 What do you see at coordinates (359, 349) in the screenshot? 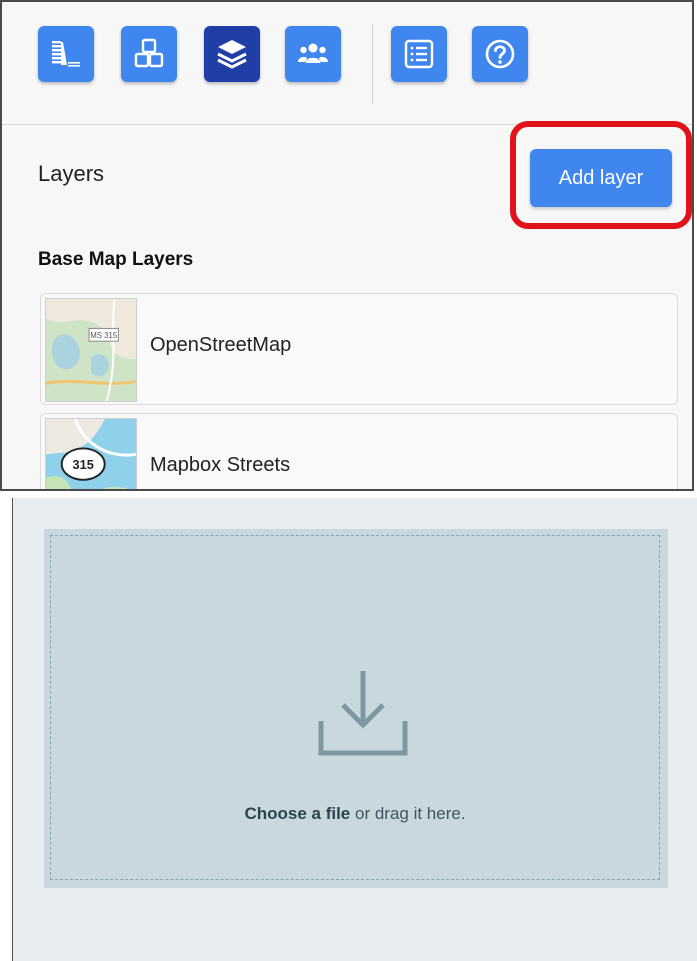
I see `layer-item-openstreetmap: MS 315 OpenStreetMap` at bounding box center [359, 349].